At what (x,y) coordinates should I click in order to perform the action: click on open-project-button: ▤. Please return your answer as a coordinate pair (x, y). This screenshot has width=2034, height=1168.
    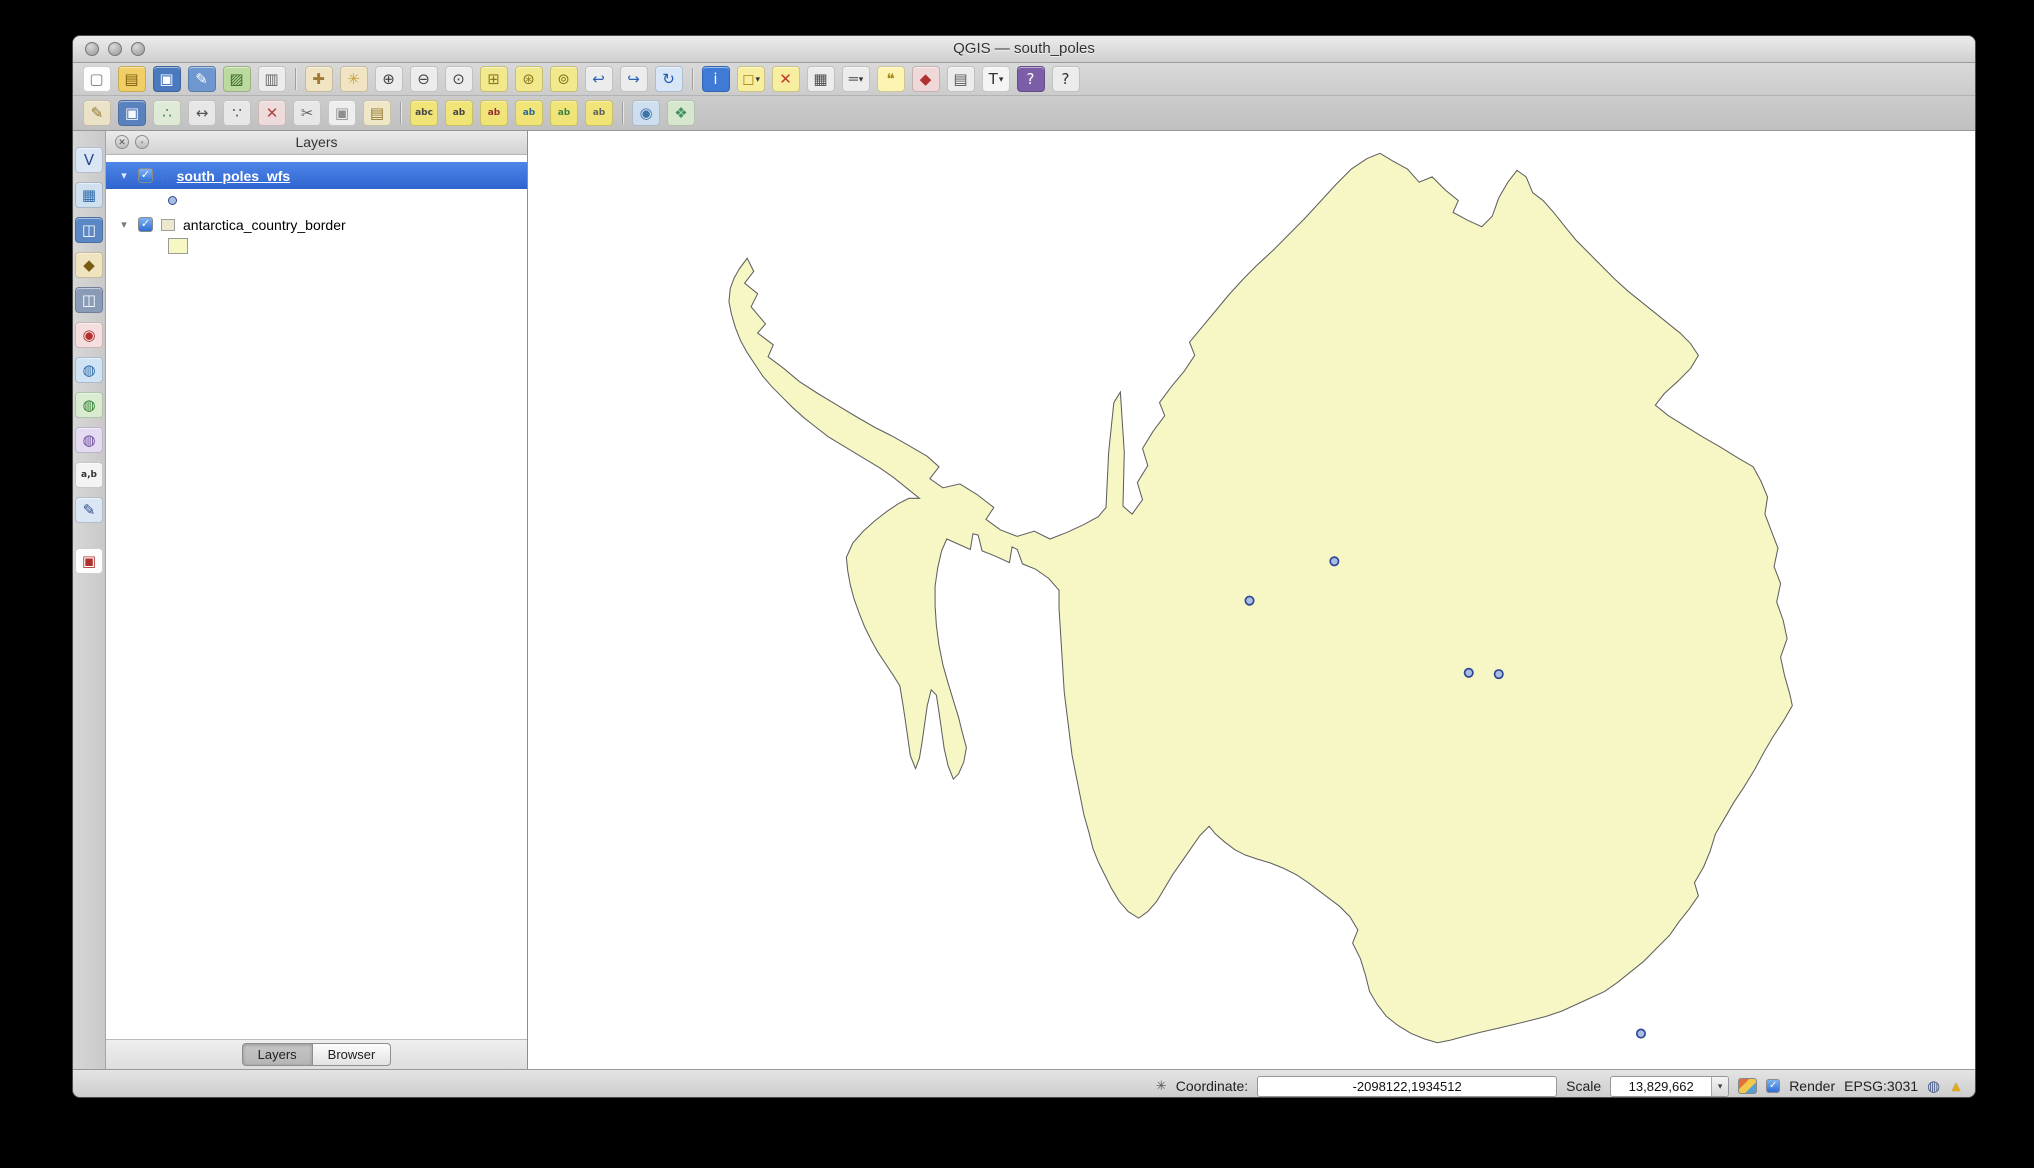
    Looking at the image, I should click on (132, 79).